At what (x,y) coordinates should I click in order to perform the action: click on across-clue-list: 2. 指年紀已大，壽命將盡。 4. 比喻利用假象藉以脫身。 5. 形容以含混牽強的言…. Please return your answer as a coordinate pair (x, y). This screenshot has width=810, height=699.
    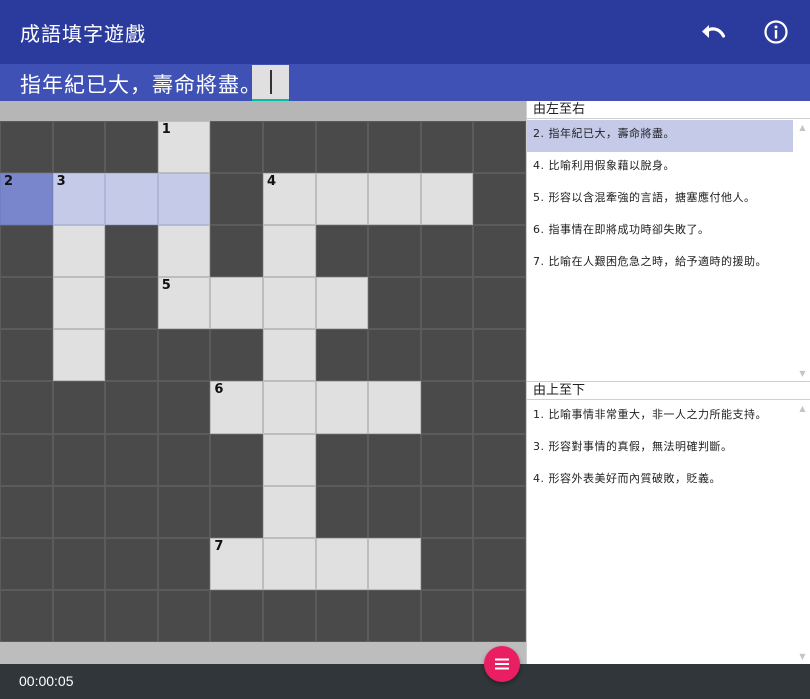
    Looking at the image, I should click on (660, 250).